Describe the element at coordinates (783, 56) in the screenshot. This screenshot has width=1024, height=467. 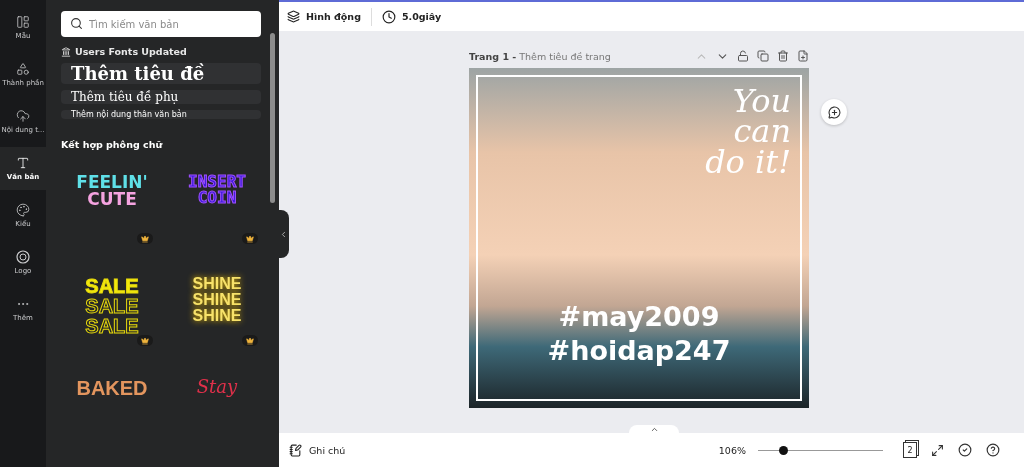
I see `trash-icon` at that location.